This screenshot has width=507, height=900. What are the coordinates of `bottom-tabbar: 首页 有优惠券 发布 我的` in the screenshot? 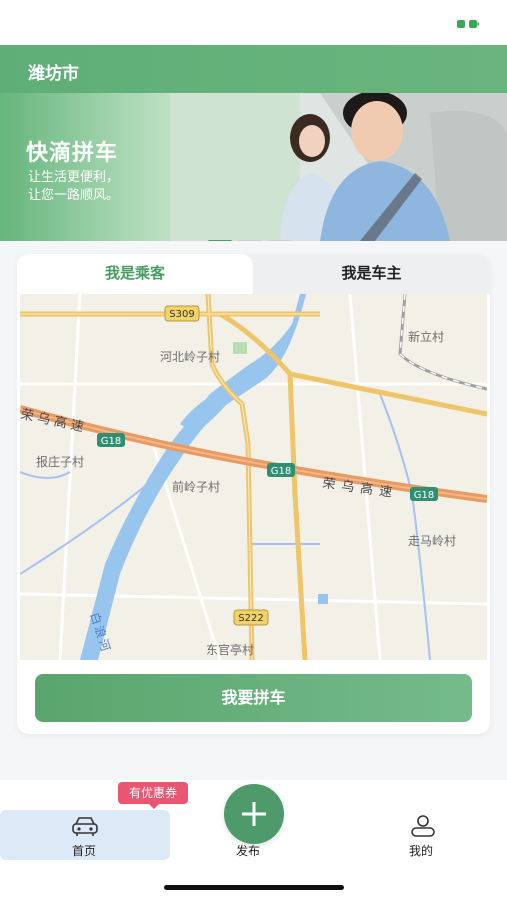 It's located at (253, 840).